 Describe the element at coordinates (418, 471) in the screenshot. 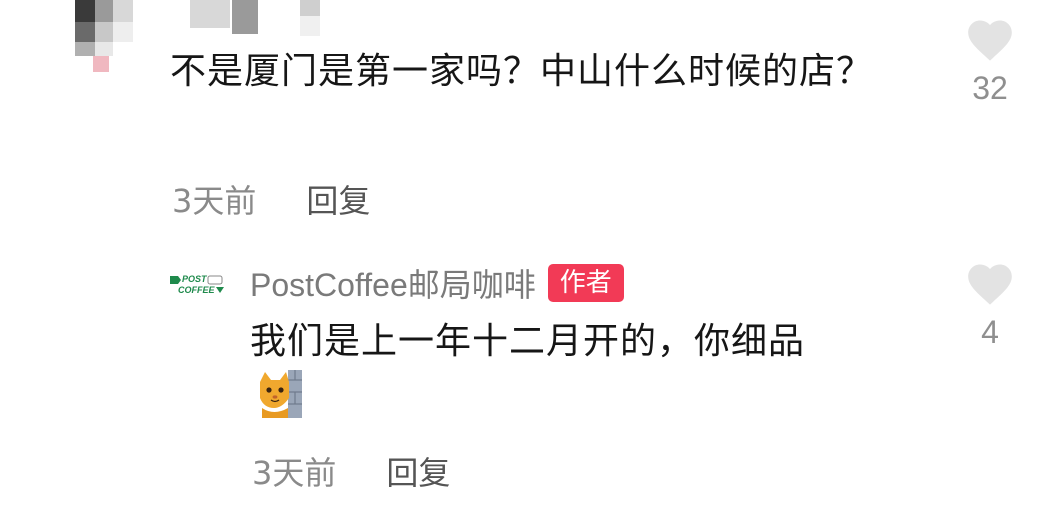

I see `reply-reply-button: 回复` at that location.